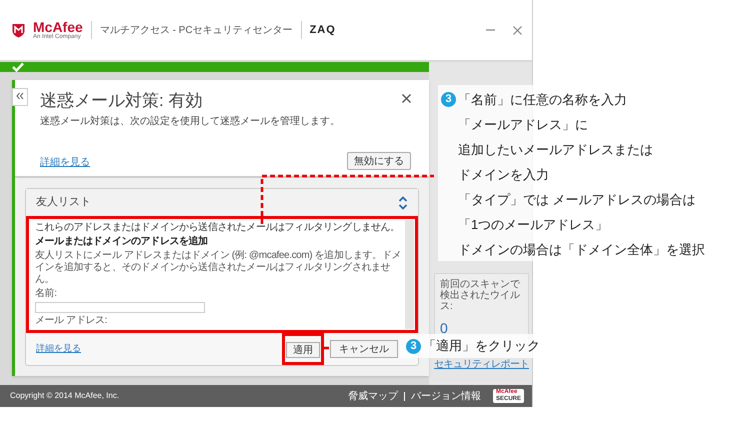  Describe the element at coordinates (18, 30) in the screenshot. I see `shield-logo-icon` at that location.